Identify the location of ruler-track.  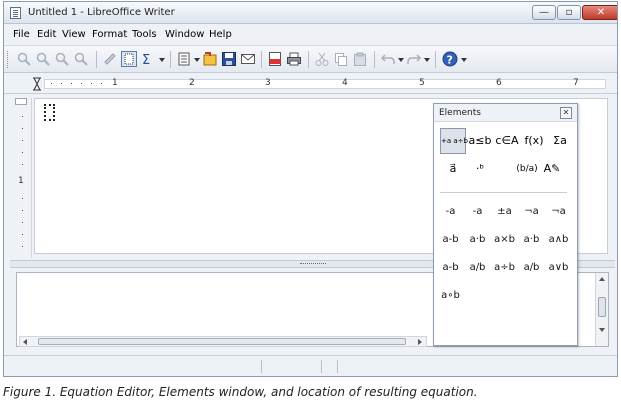
(325, 84).